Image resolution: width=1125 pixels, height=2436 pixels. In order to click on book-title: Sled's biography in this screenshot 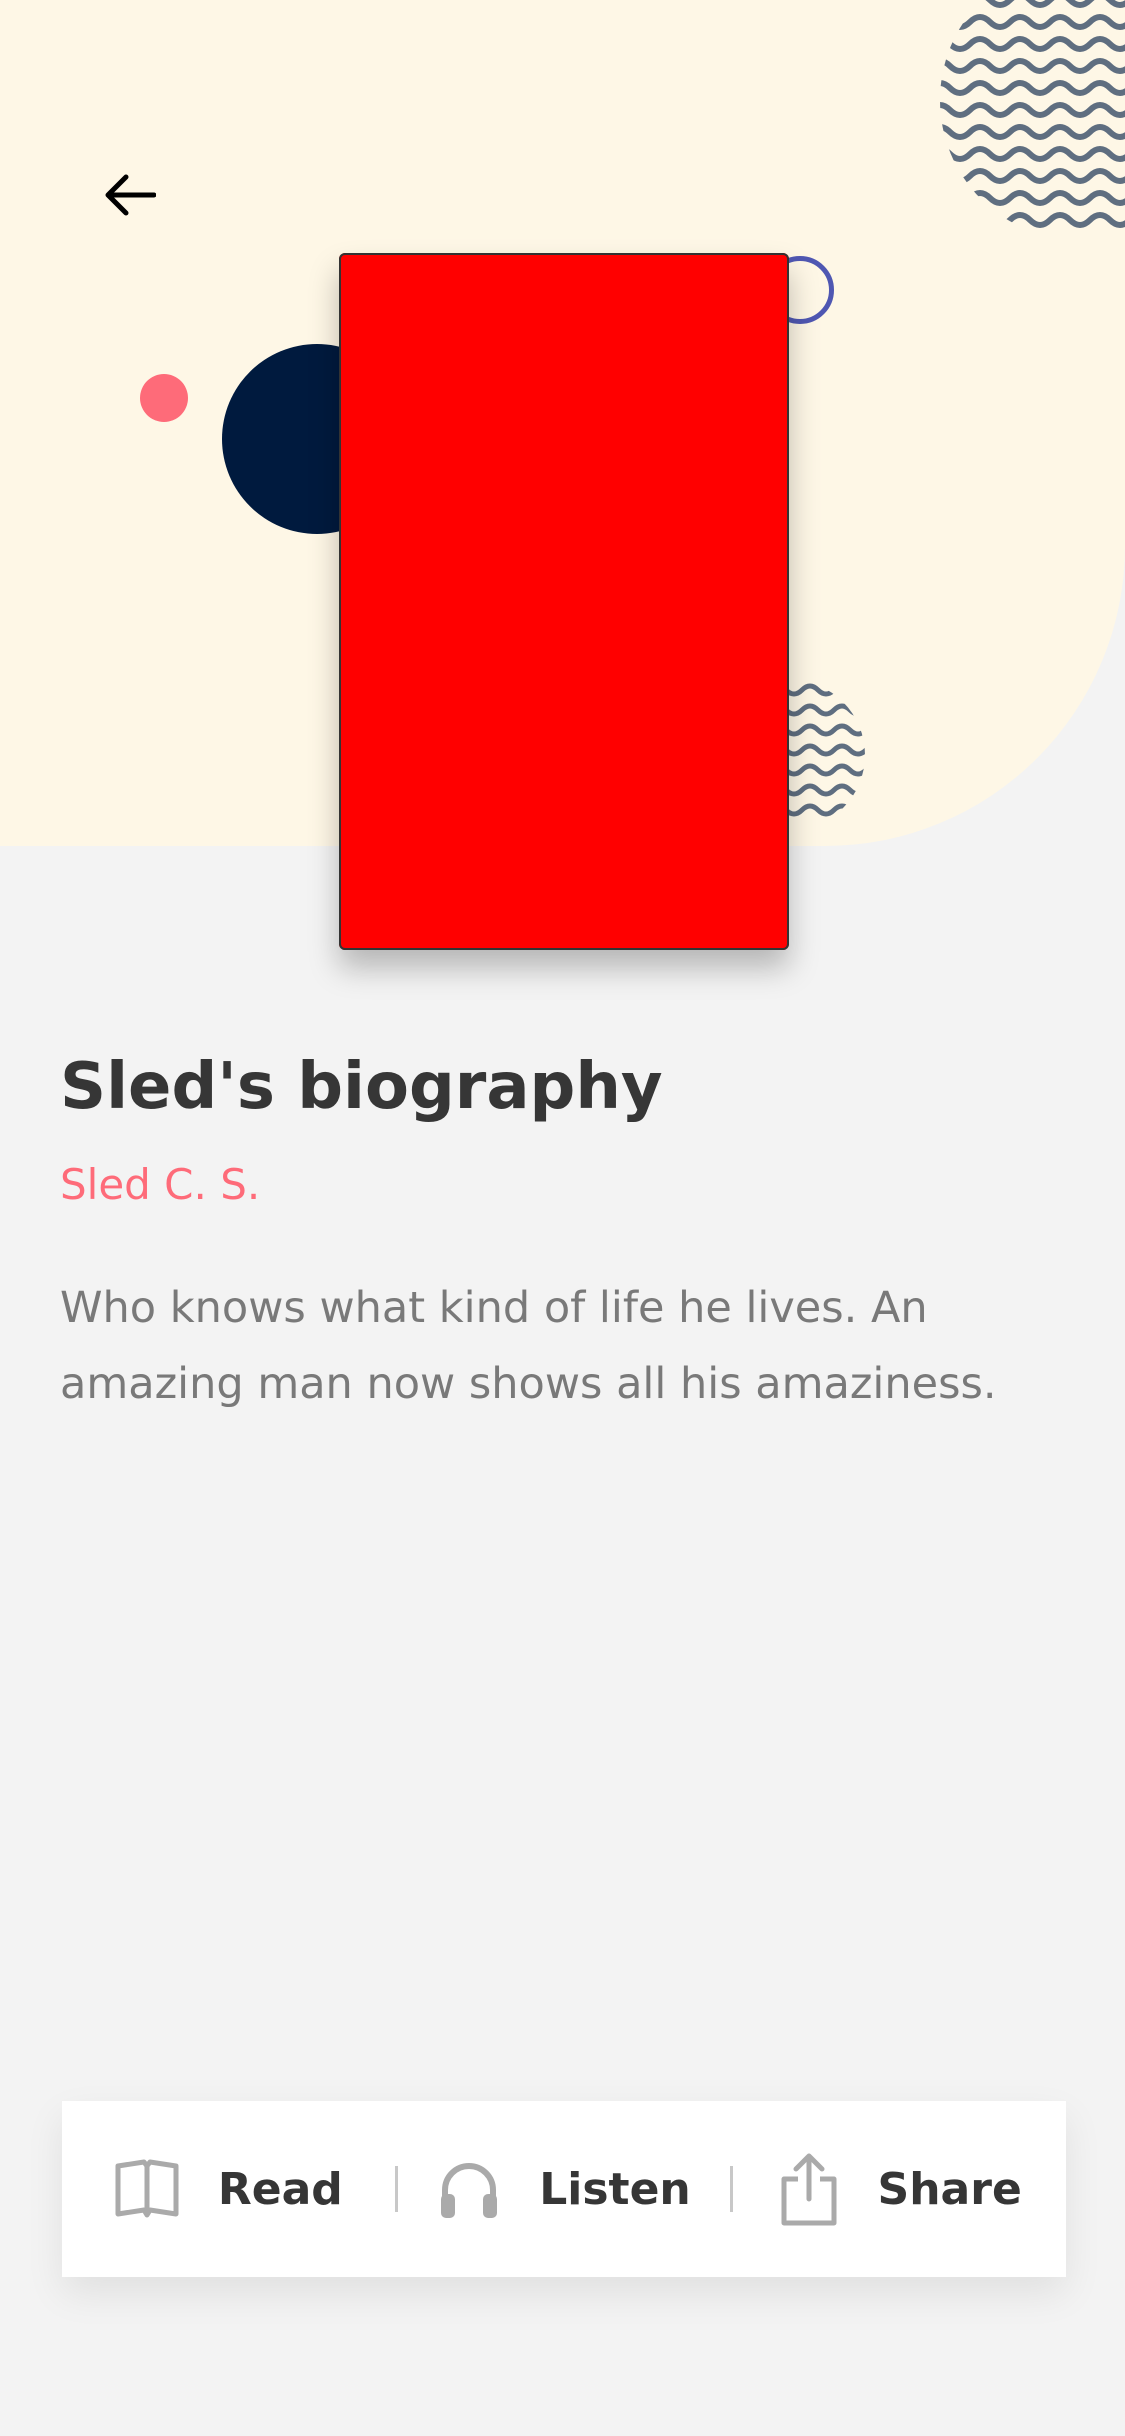, I will do `click(361, 1087)`.